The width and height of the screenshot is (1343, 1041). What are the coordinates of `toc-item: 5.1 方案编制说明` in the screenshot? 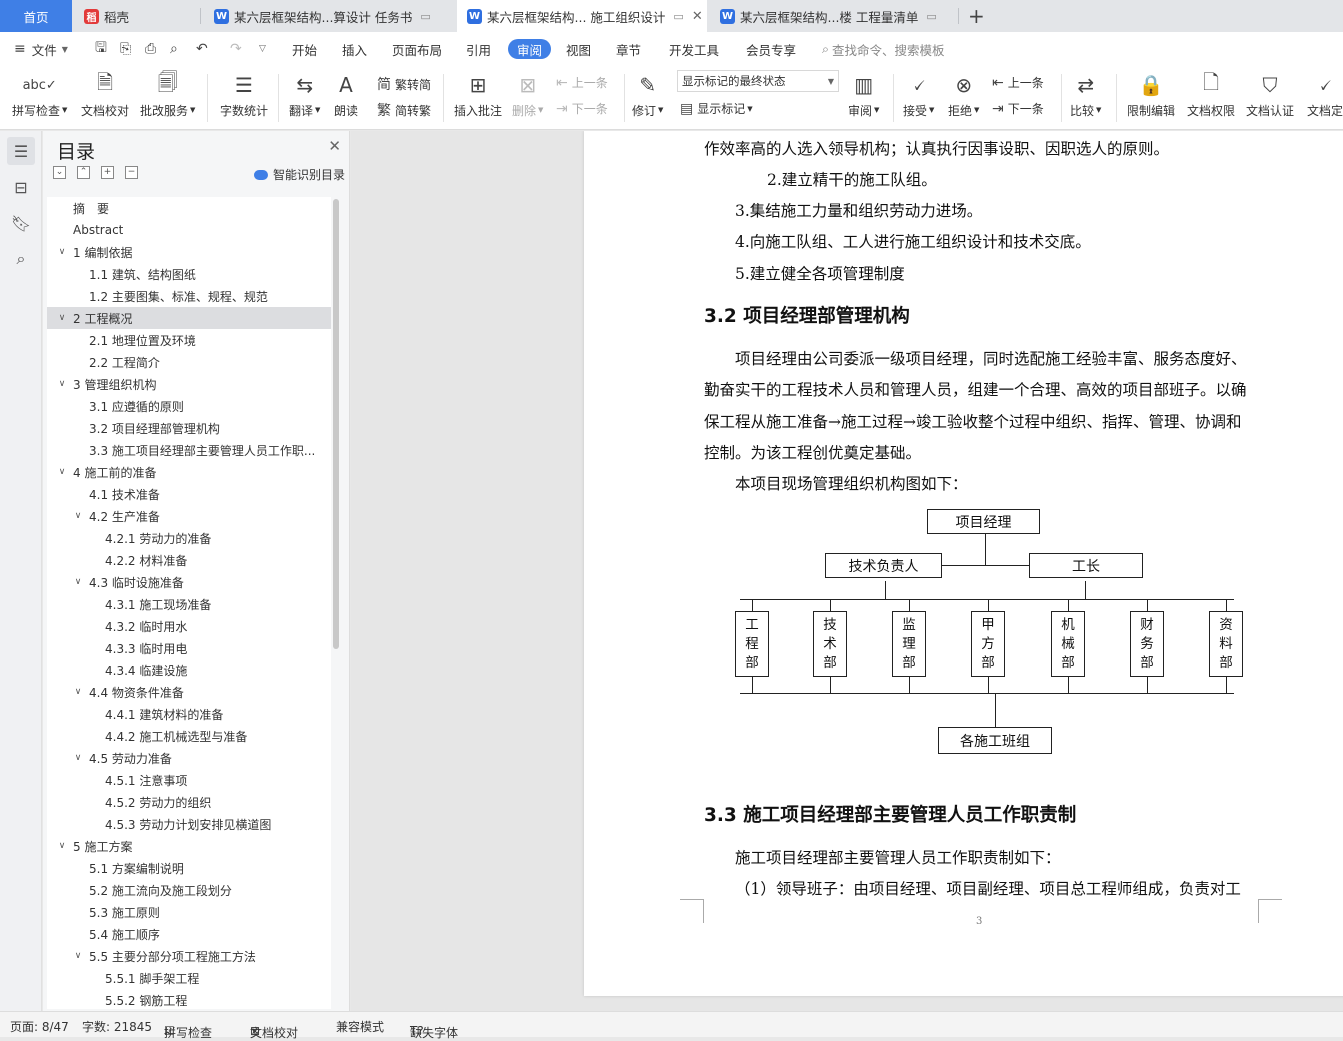 It's located at (189, 868).